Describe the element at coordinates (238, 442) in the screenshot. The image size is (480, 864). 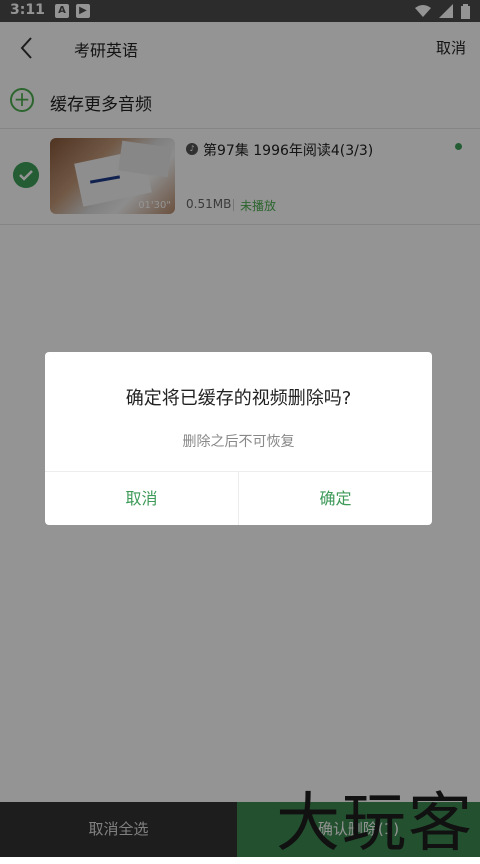
I see `dialog-message: 删除之后不可恢复` at that location.